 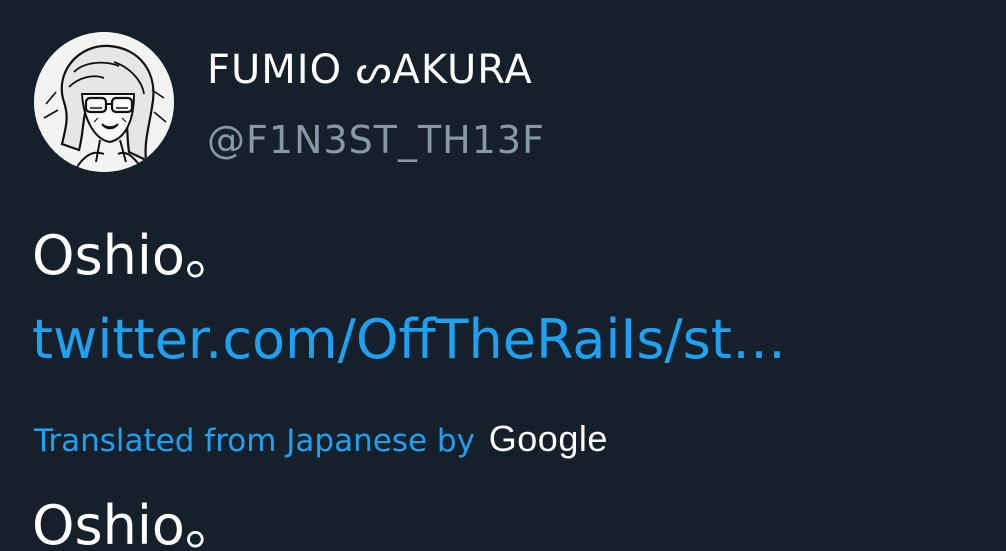 What do you see at coordinates (376, 140) in the screenshot?
I see `user-handle: @F1N3ST_TH13F` at bounding box center [376, 140].